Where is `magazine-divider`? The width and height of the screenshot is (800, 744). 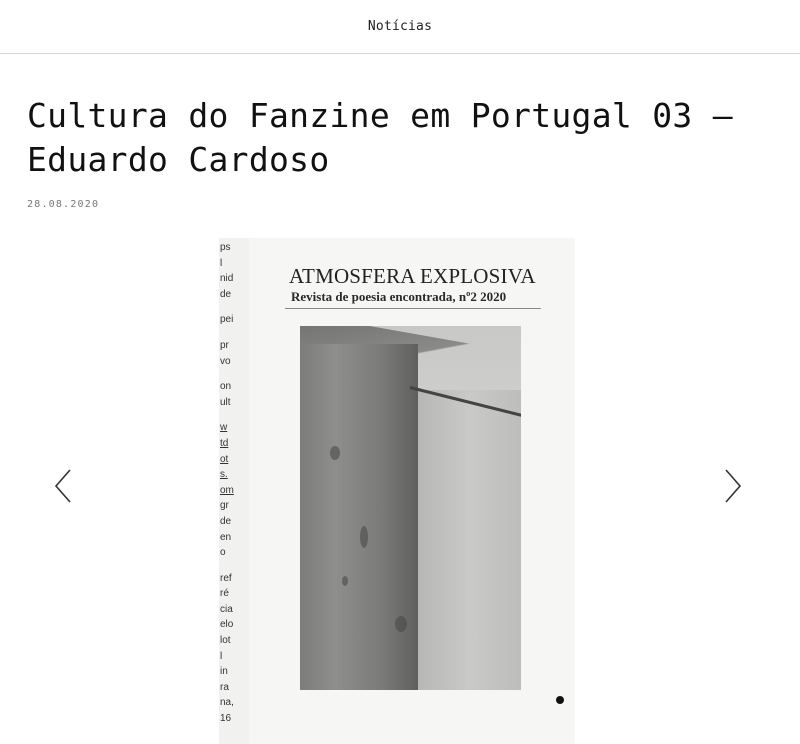 magazine-divider is located at coordinates (413, 308).